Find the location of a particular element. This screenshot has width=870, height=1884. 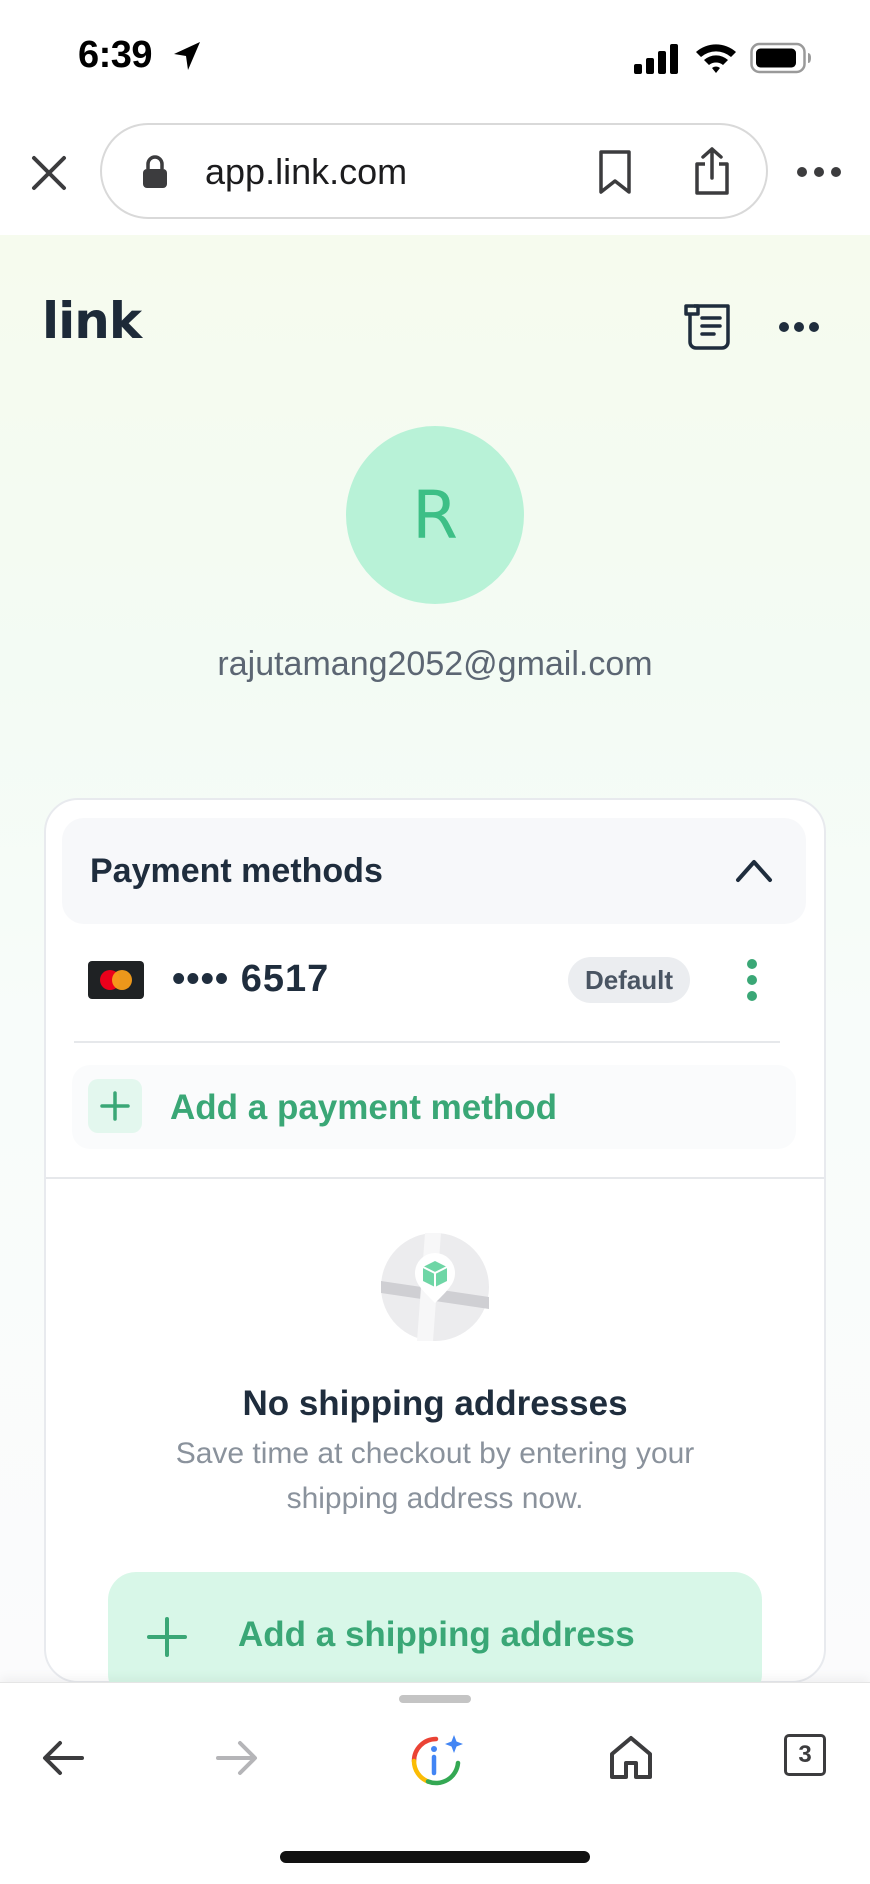

account-menu-icon is located at coordinates (799, 327).